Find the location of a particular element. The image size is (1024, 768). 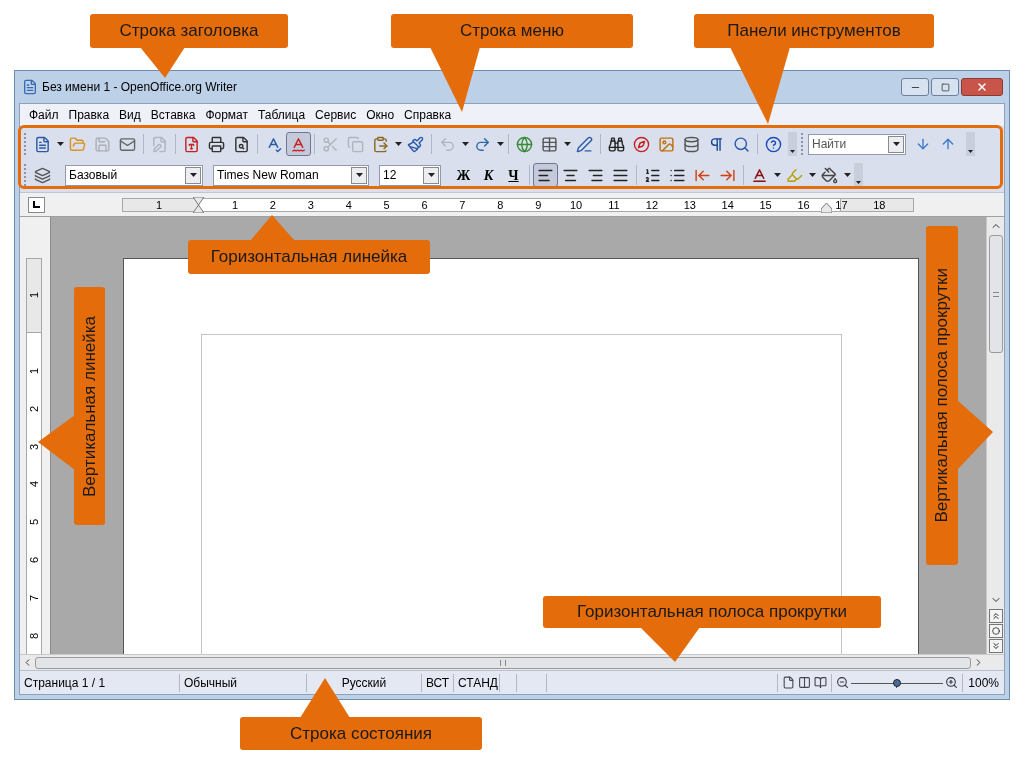

new-document-icon is located at coordinates (42, 144).